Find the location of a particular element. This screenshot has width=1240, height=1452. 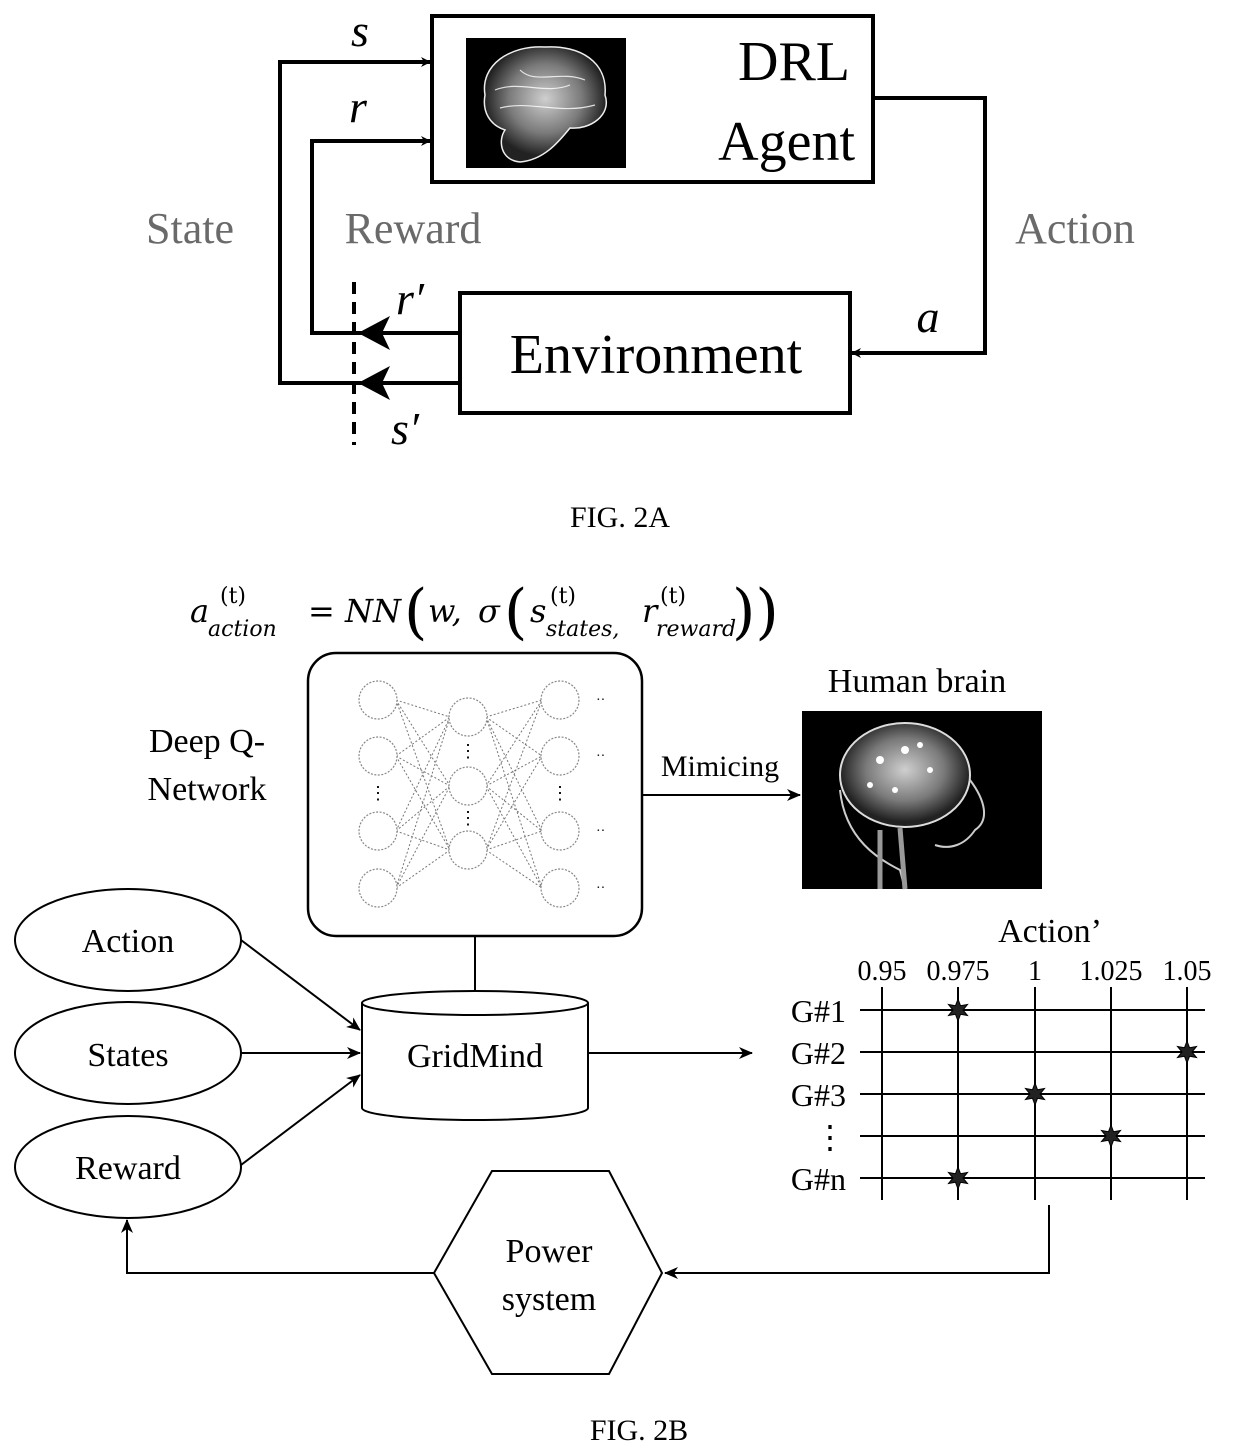

agent-title-line2: Agent is located at coordinates (786, 142).